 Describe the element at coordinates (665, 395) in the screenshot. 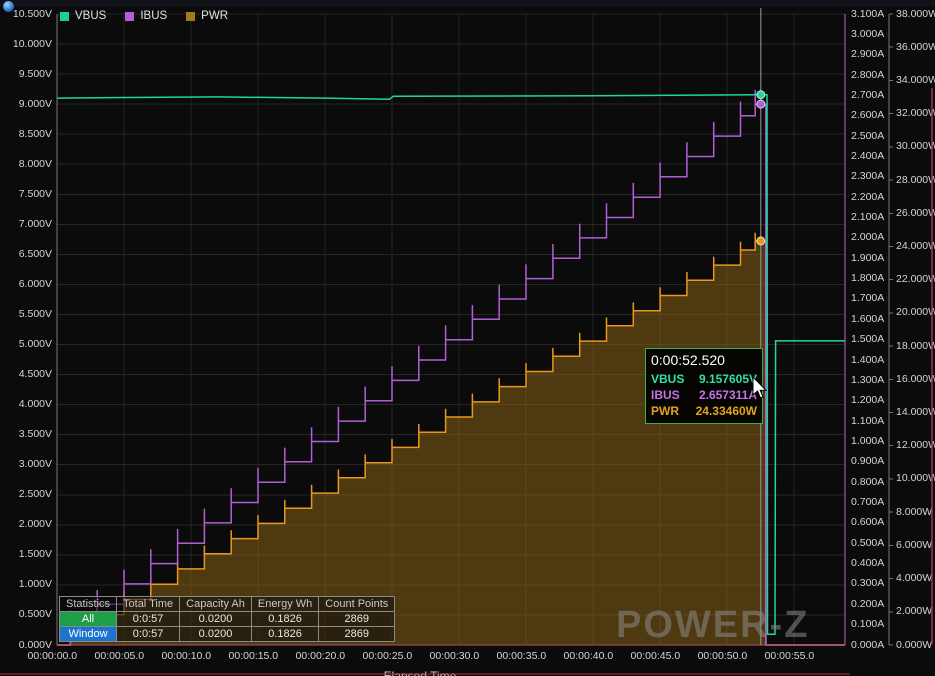

I see `tooltip-name-ibus: IBUS` at that location.